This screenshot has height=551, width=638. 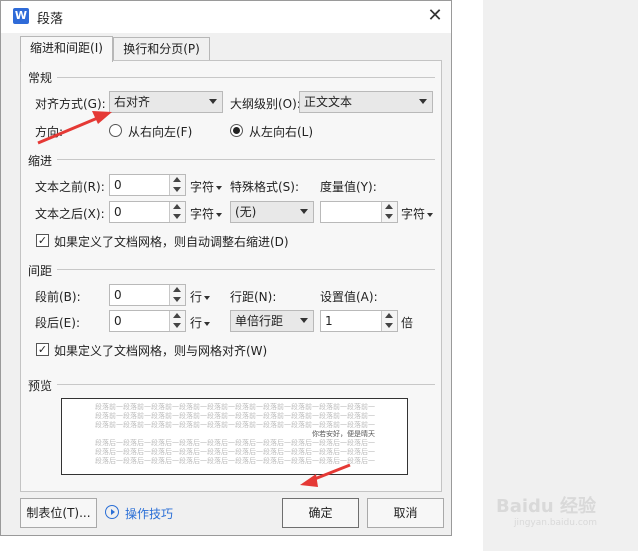 What do you see at coordinates (556, 523) in the screenshot?
I see `baidu-watermark-url: jingyan.baidu.com` at bounding box center [556, 523].